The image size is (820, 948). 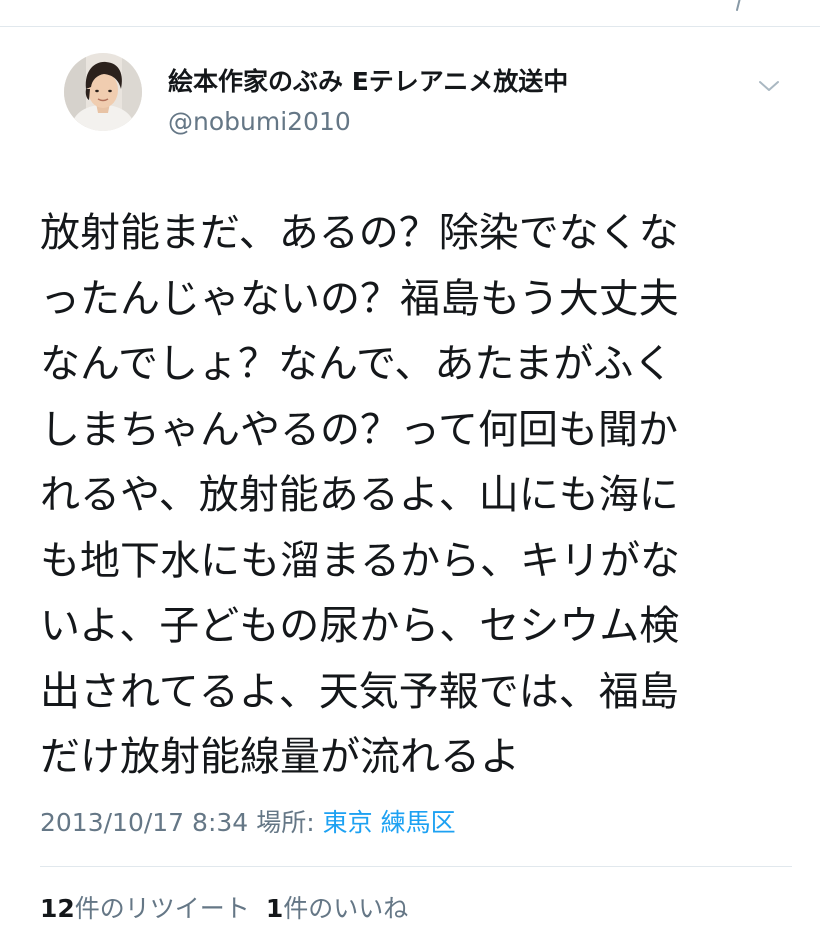 What do you see at coordinates (360, 626) in the screenshot?
I see `tweet-text-line: いよ、子どもの尿から、セシウム検` at bounding box center [360, 626].